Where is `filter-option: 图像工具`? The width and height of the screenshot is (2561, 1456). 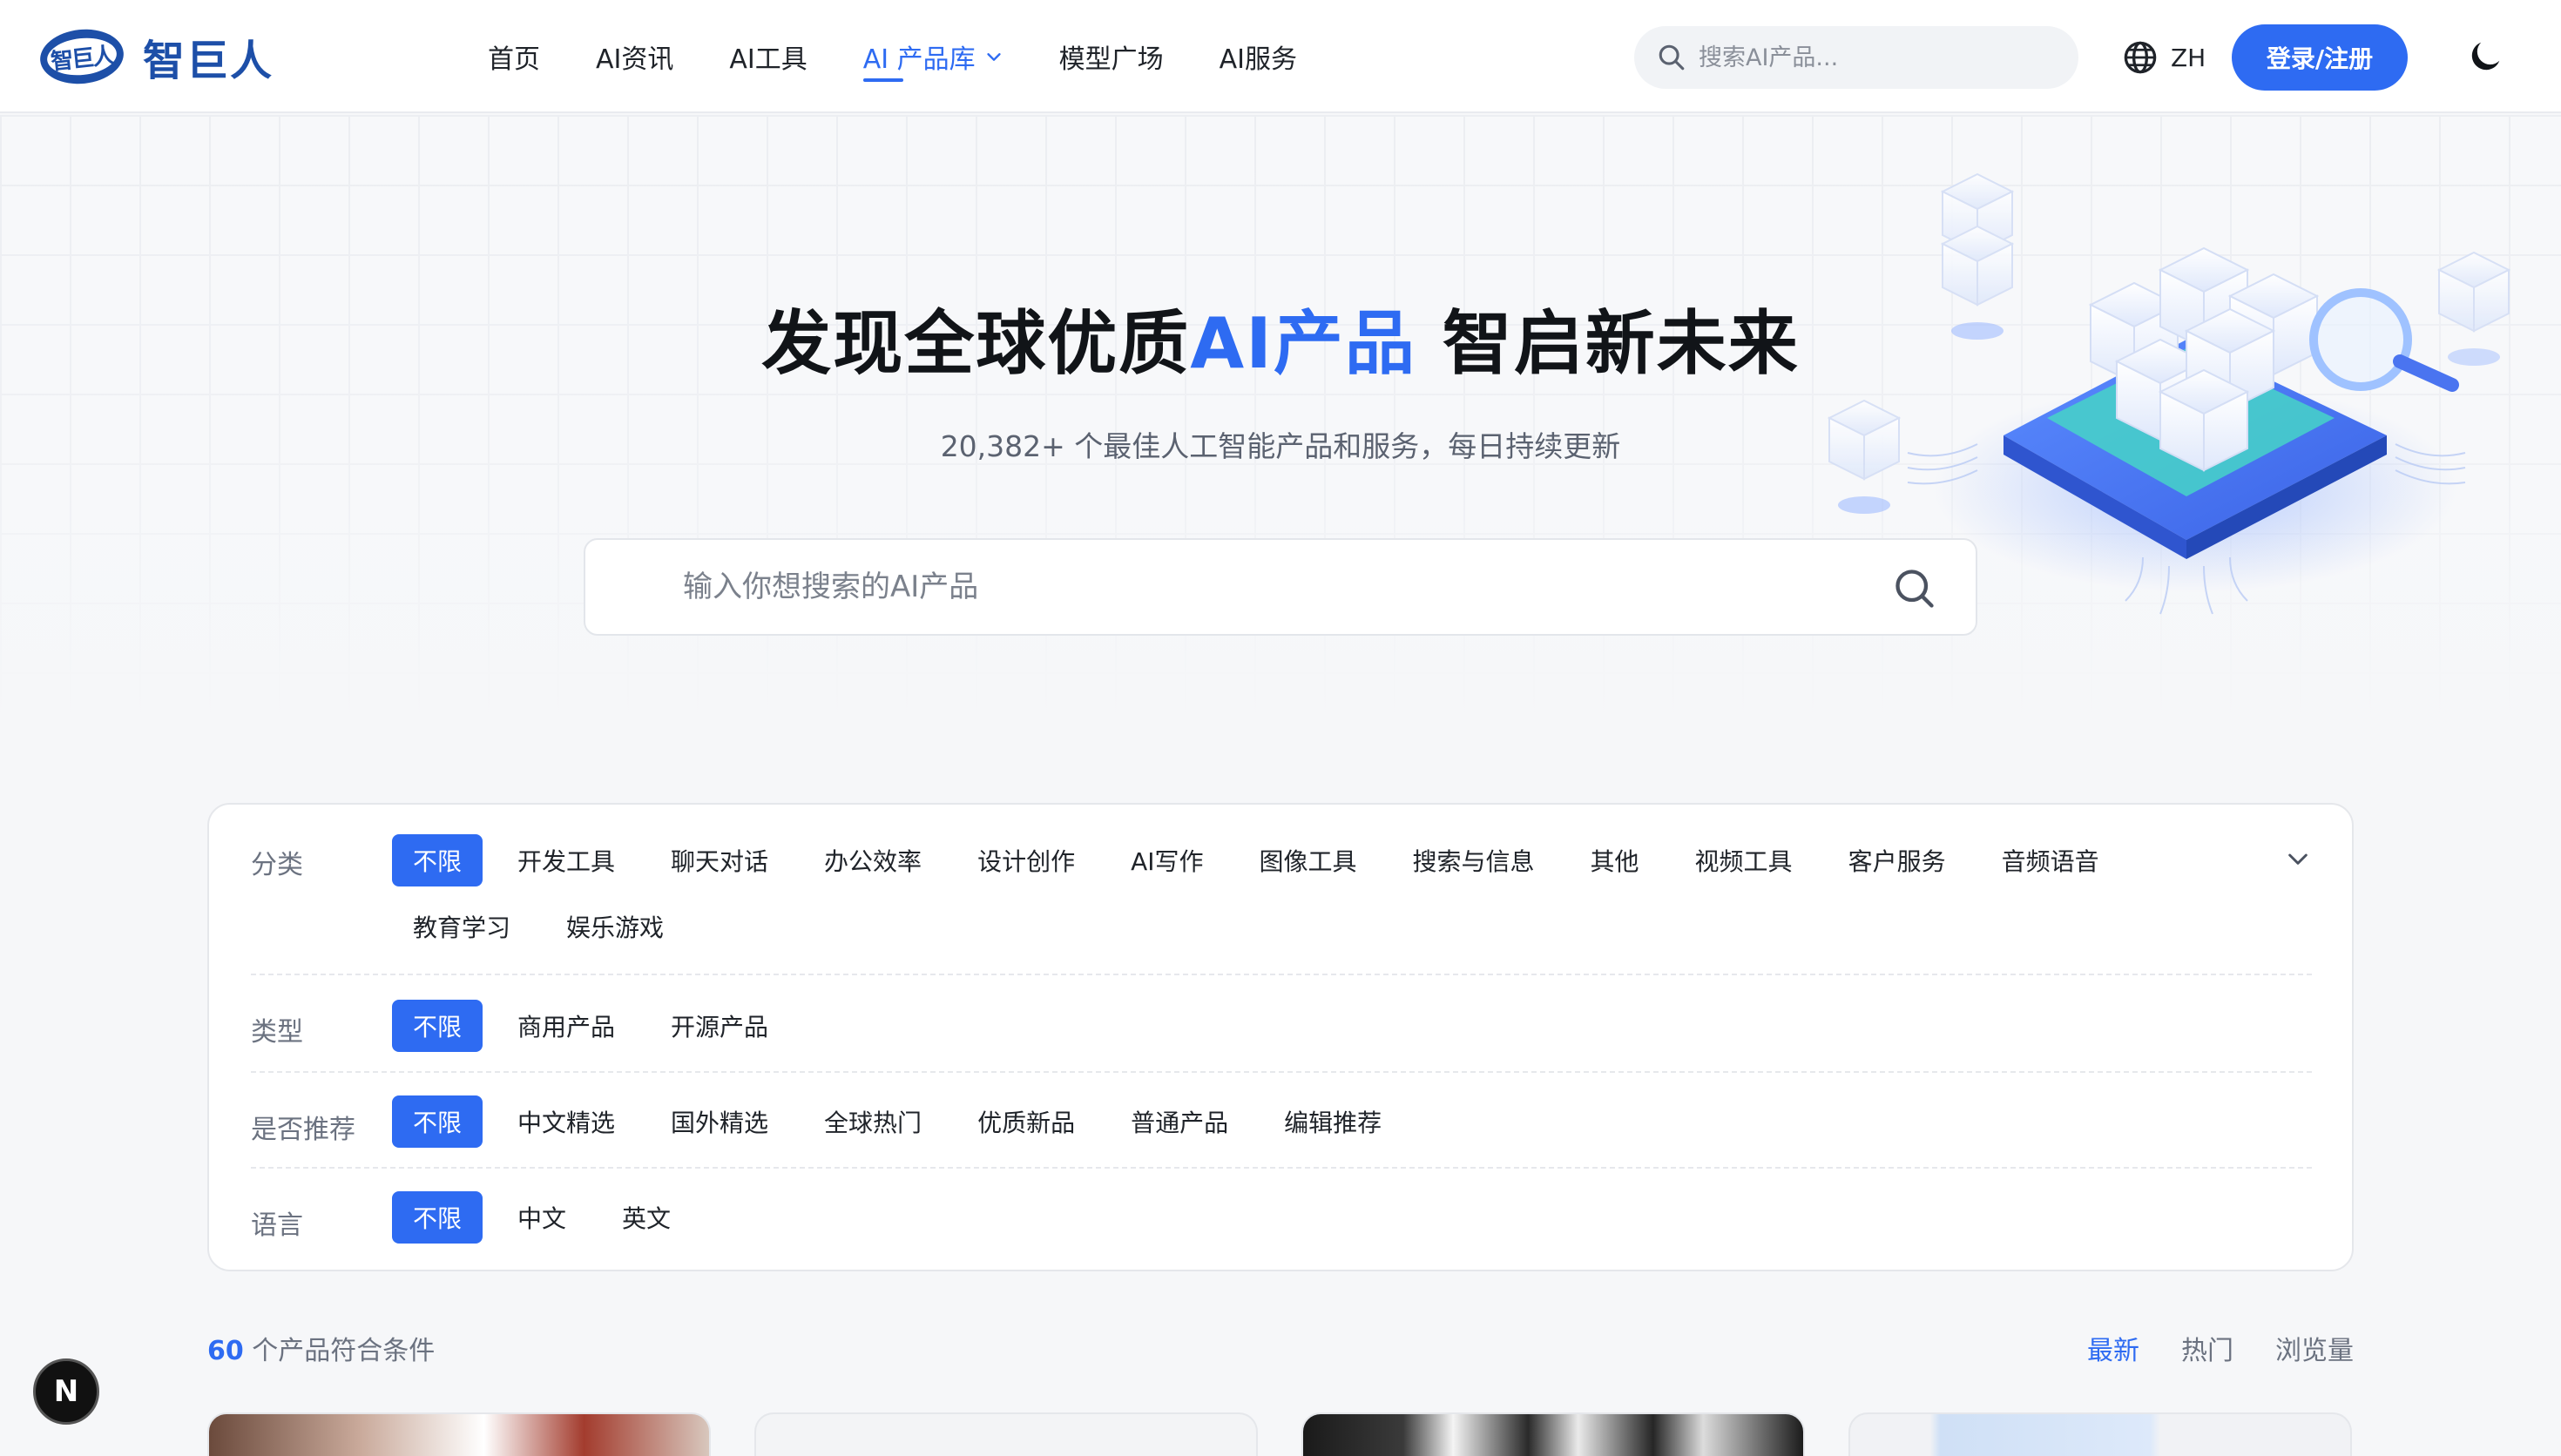 filter-option: 图像工具 is located at coordinates (1308, 860).